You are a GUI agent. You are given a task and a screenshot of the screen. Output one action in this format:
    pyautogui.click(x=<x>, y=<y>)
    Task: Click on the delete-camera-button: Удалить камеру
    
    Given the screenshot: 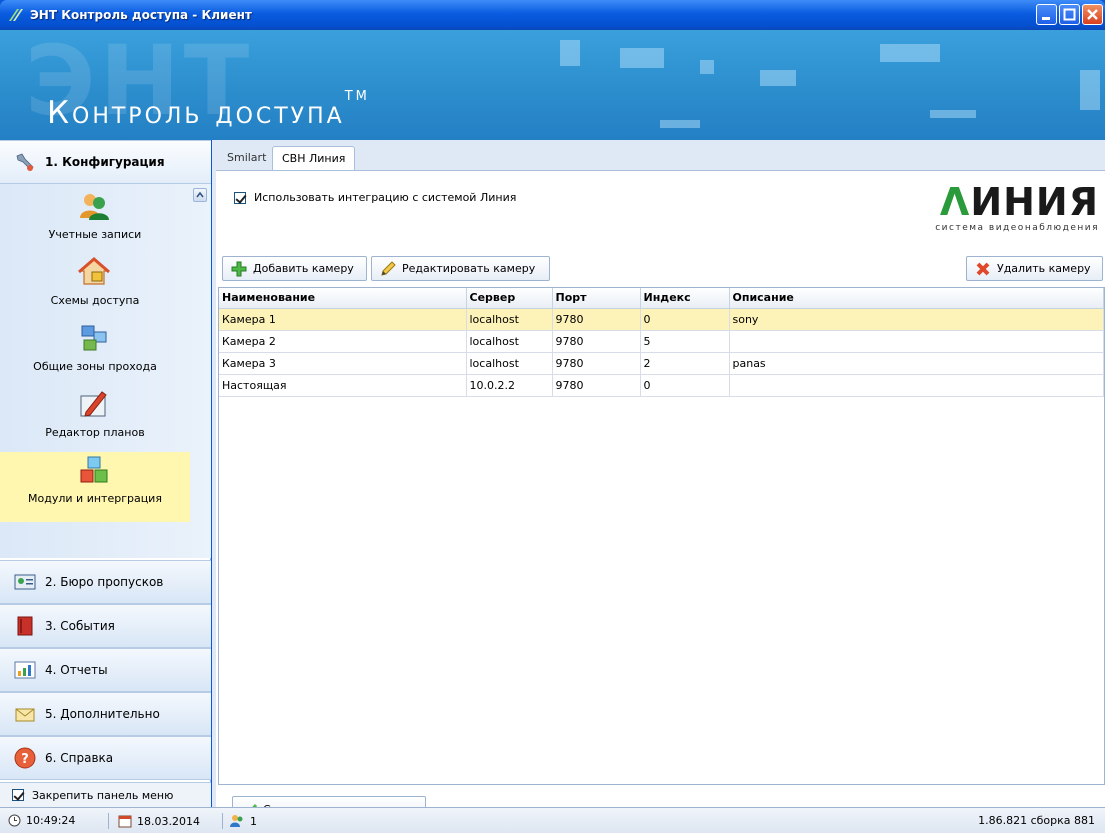 What is the action you would take?
    pyautogui.click(x=1034, y=268)
    